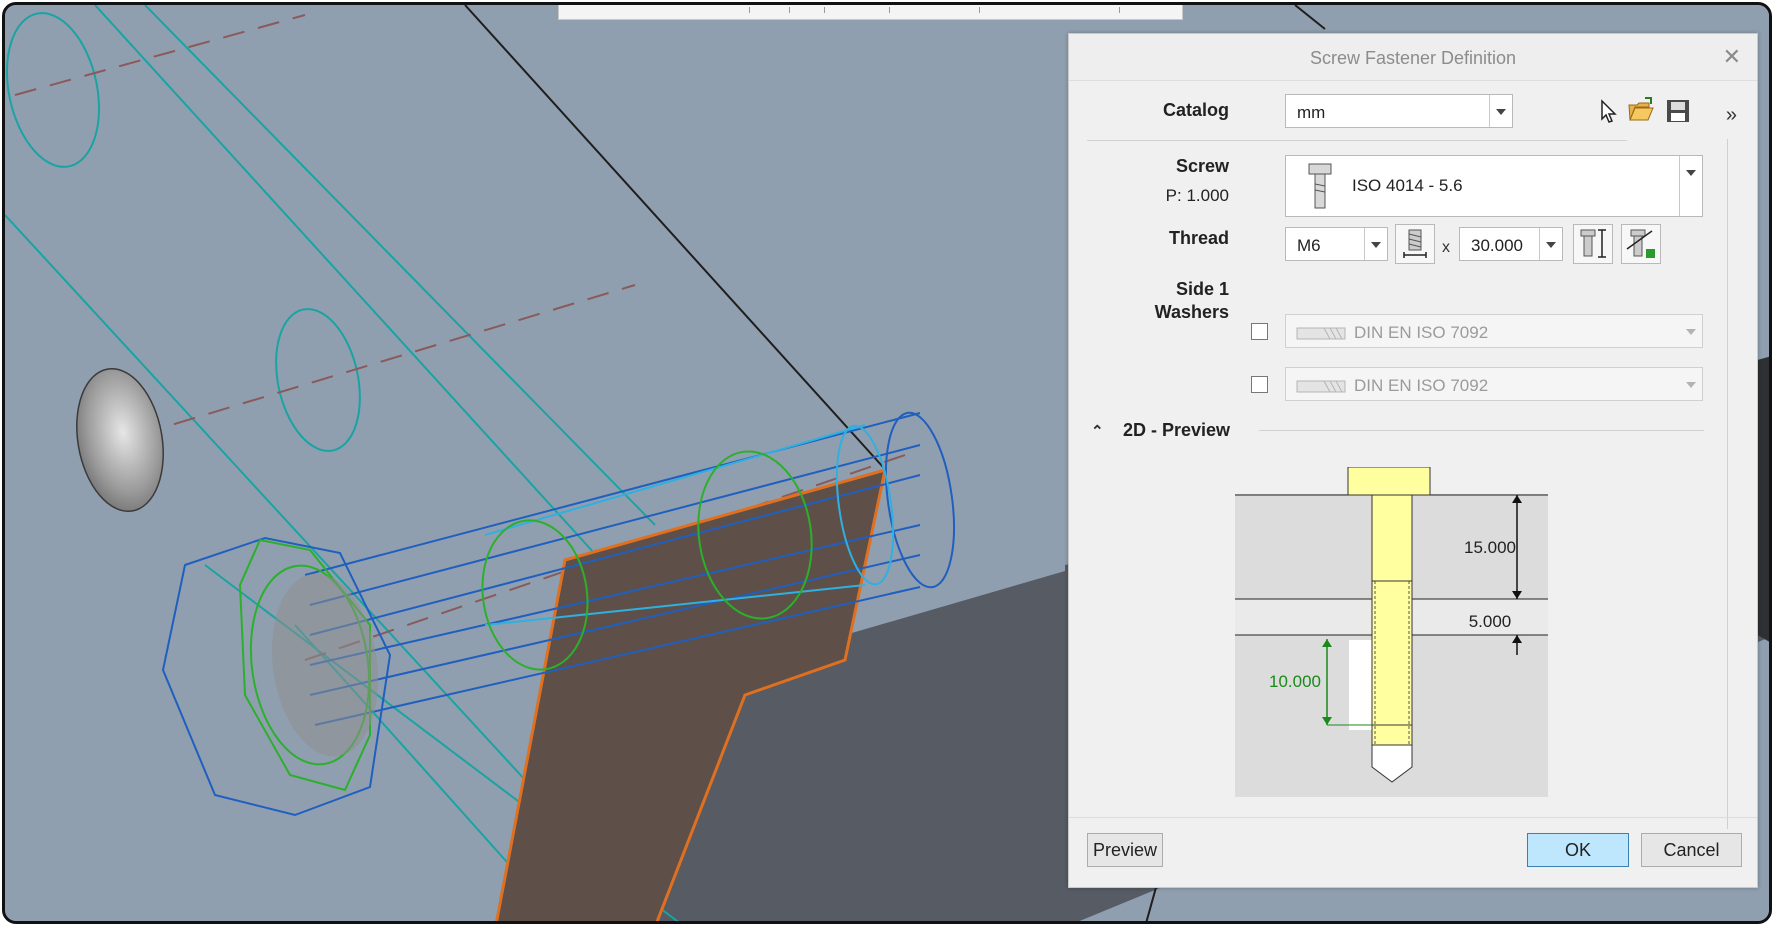 The image size is (1778, 931). Describe the element at coordinates (1421, 332) in the screenshot. I see `washer1-value: DIN EN ISO 7092` at that location.